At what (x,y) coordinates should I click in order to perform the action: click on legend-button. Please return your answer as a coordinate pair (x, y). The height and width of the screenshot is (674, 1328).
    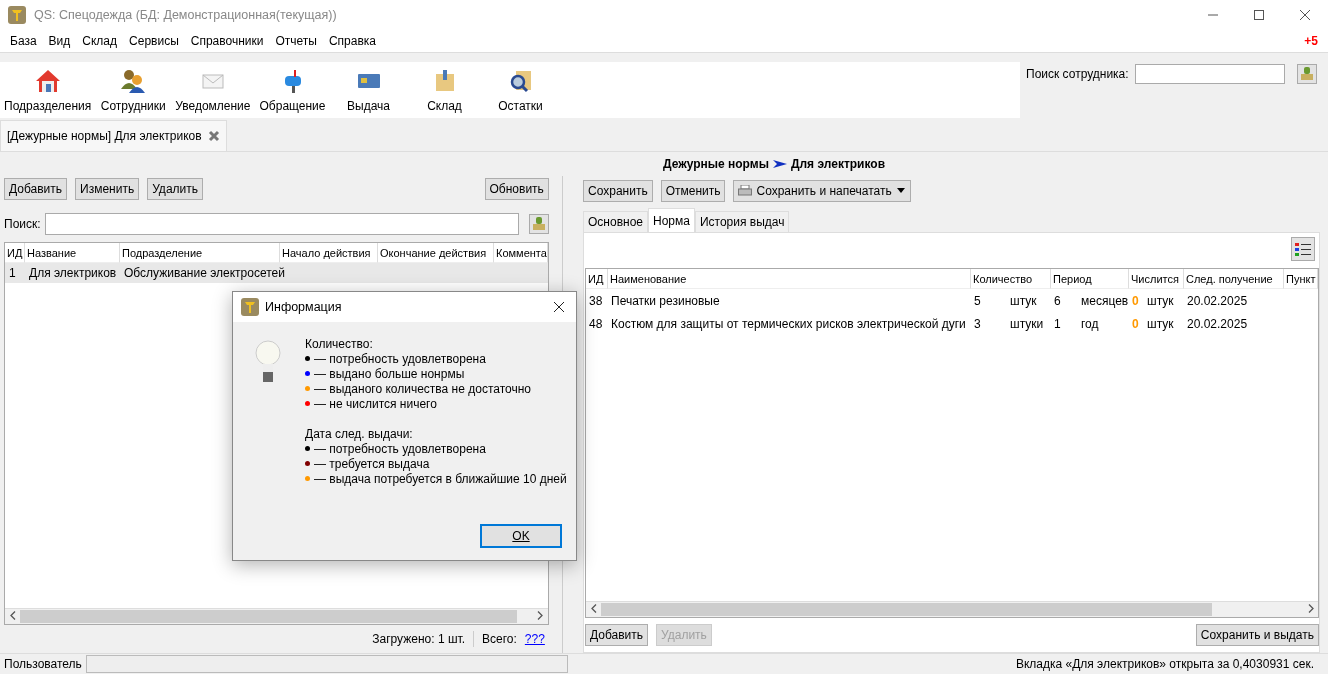
    Looking at the image, I should click on (1303, 249).